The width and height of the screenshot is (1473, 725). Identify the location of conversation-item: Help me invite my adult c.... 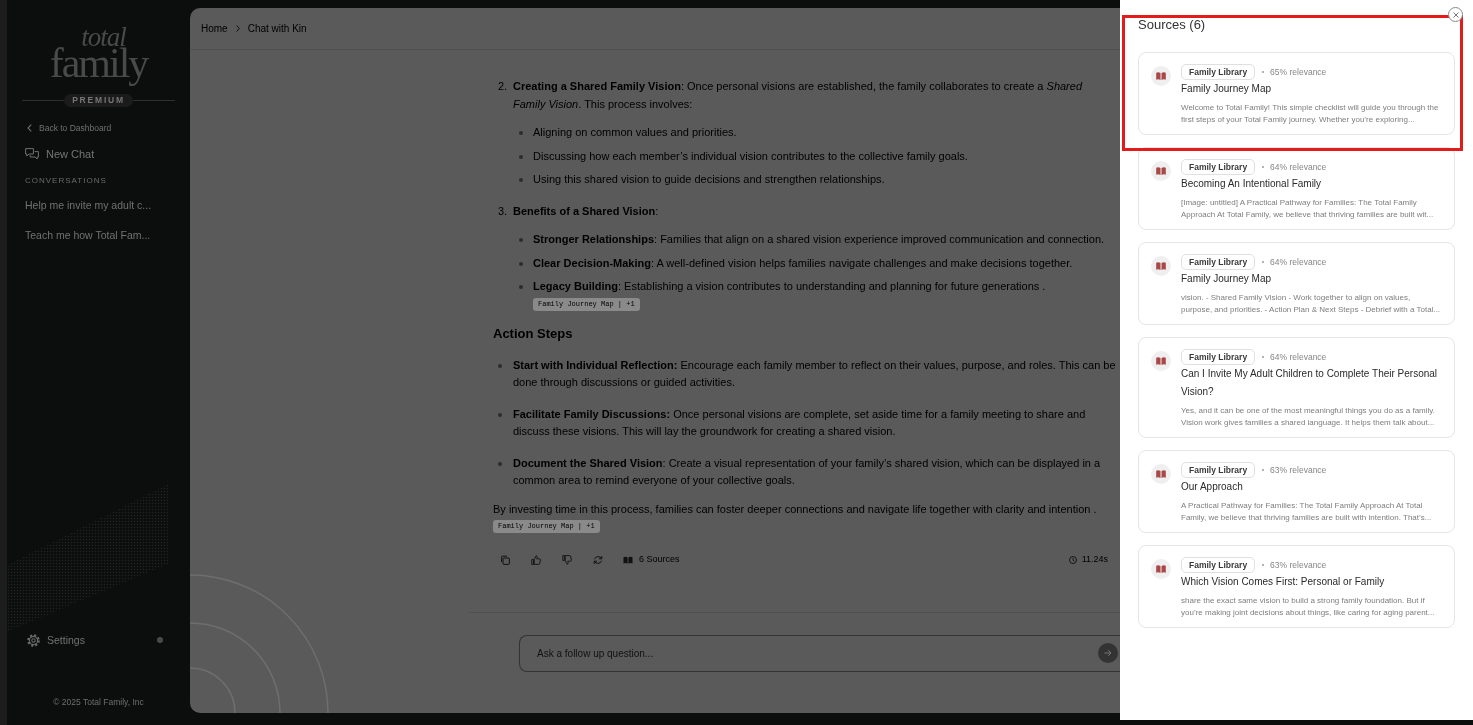
(98, 205).